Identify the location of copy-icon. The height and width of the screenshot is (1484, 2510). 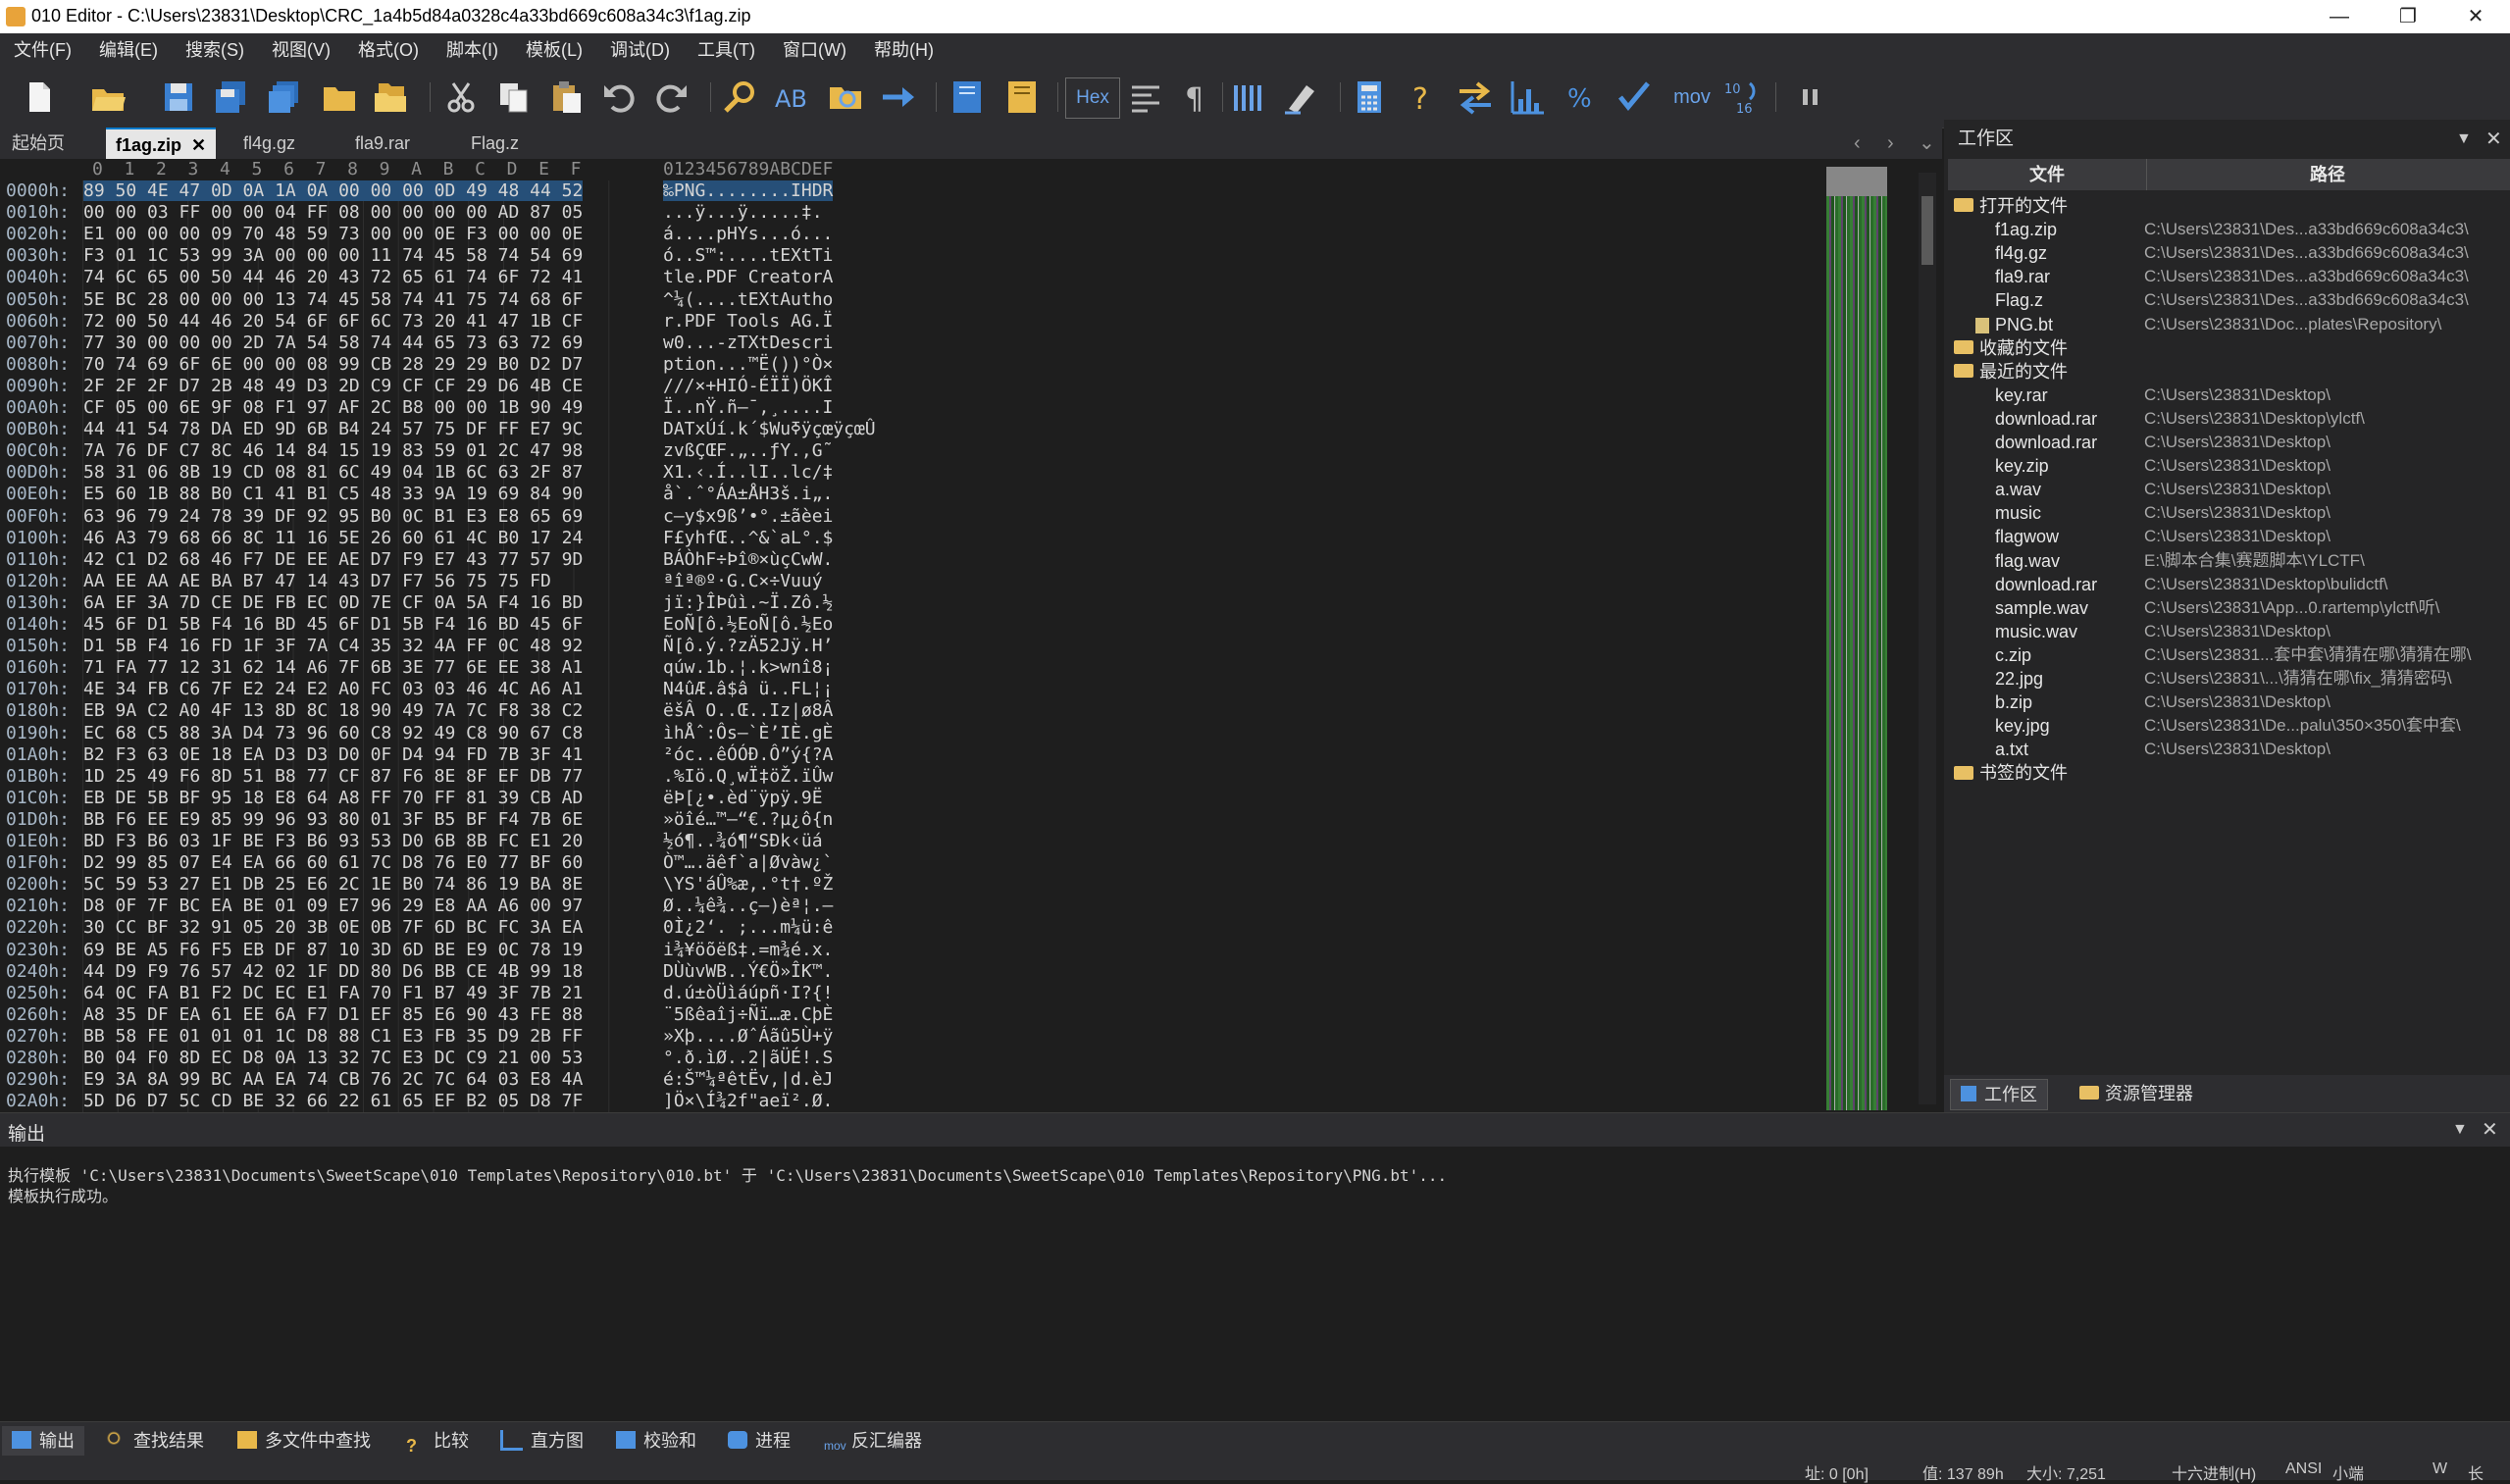
(514, 97).